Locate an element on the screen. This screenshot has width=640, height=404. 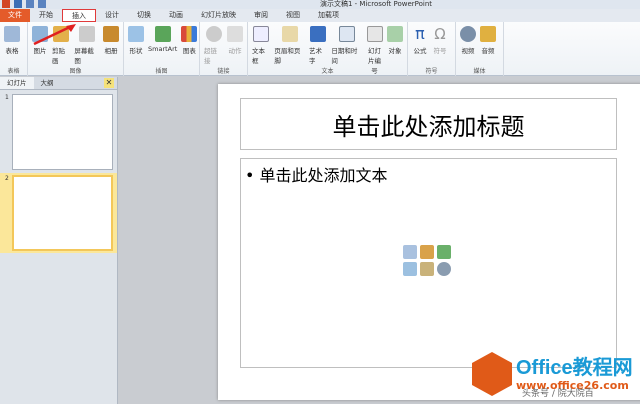
slide-thumbnail: 1 is located at coordinates (58, 132).